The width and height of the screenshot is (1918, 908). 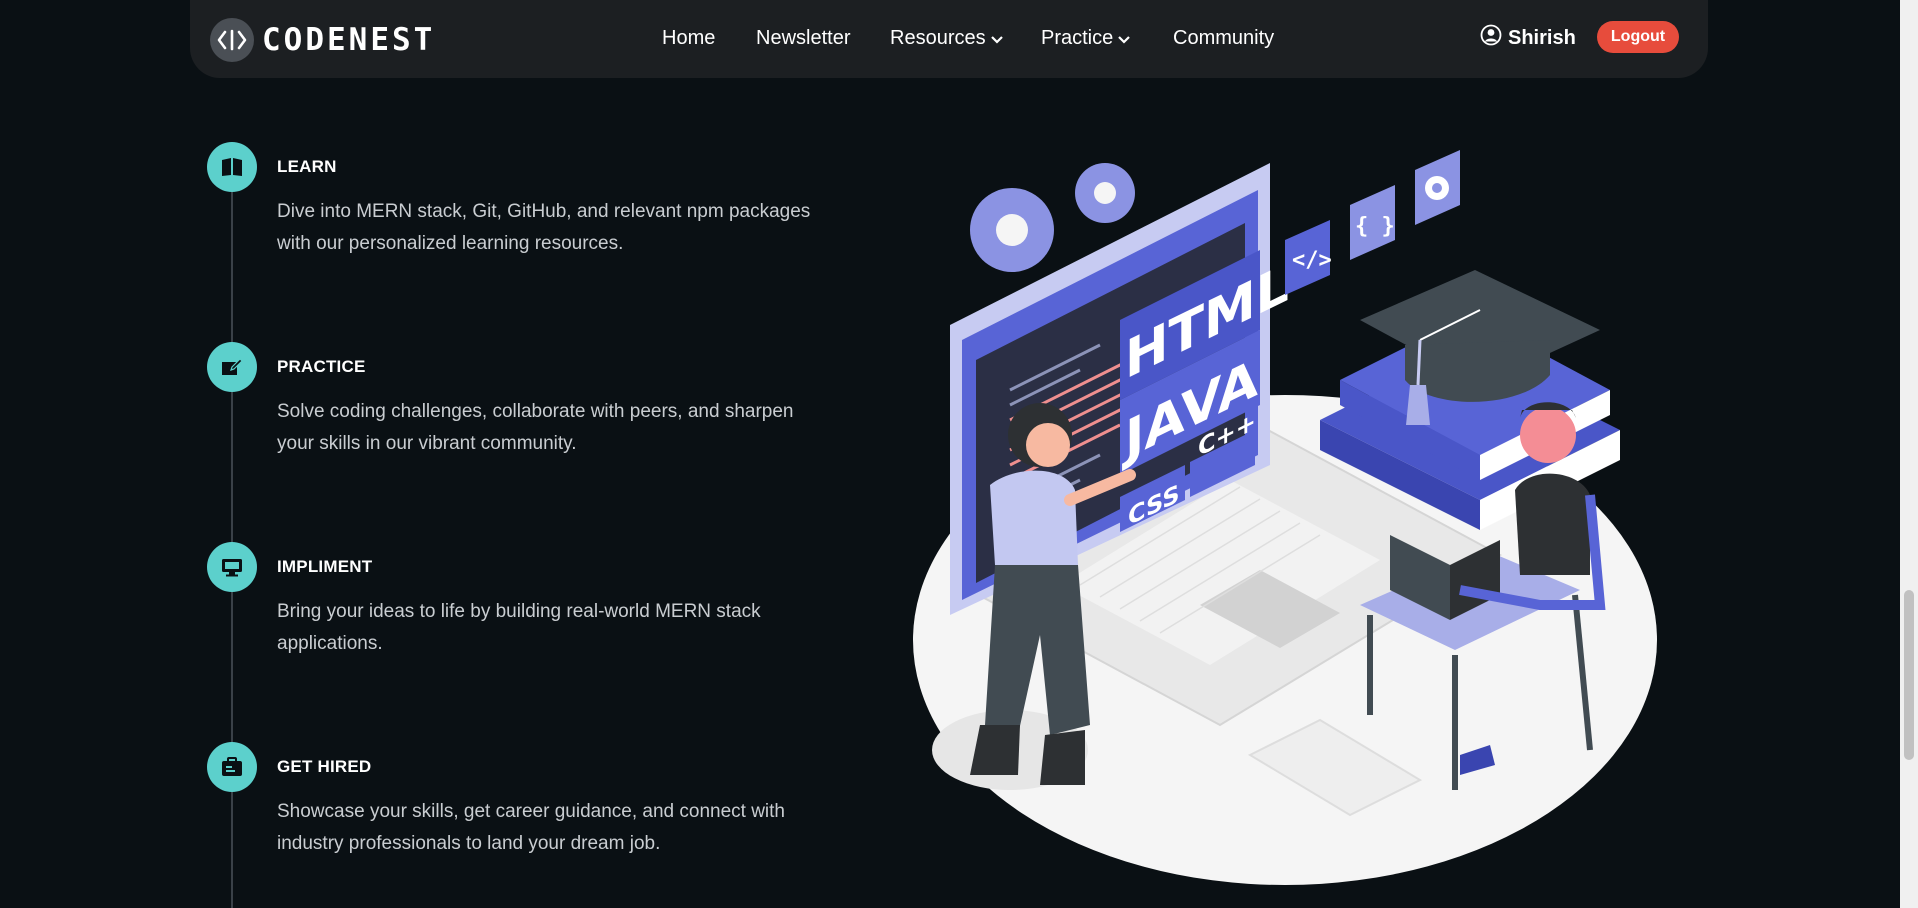 I want to click on monitor-icon, so click(x=232, y=567).